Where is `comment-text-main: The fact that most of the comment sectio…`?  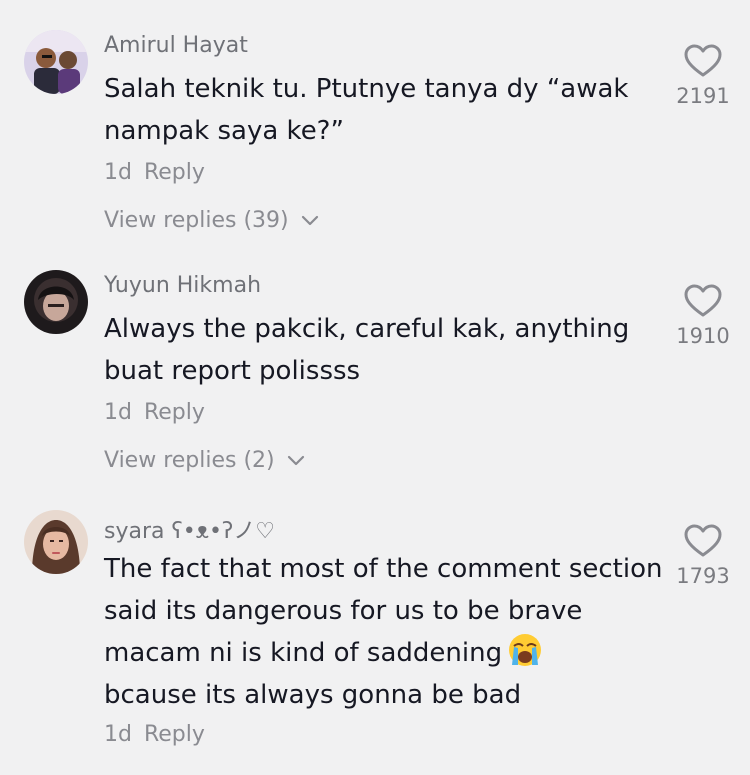 comment-text-main: The fact that most of the comment sectio… is located at coordinates (383, 611).